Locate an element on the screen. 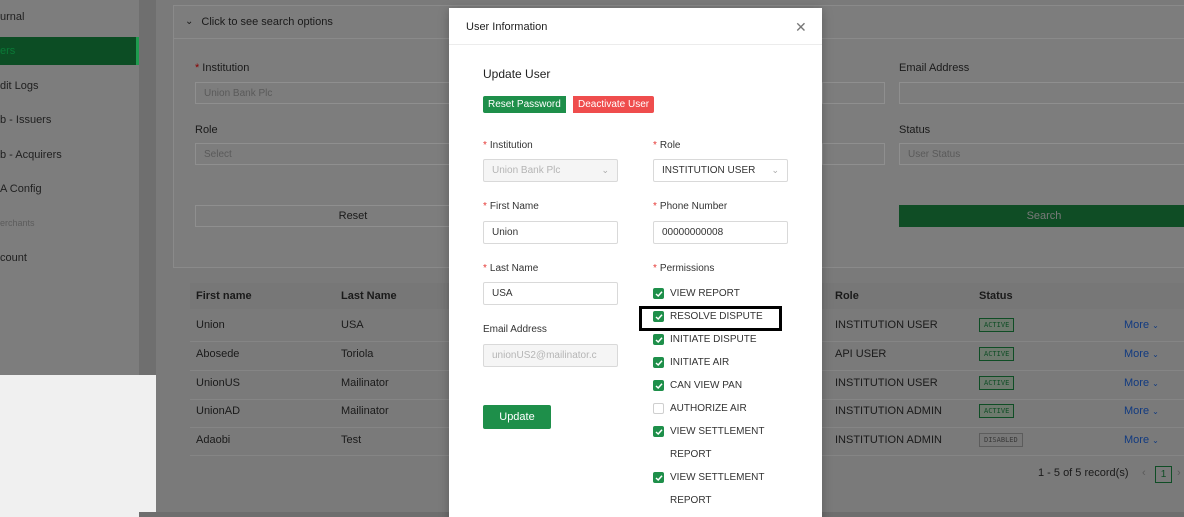 The image size is (1184, 517). institution-label: * Institution is located at coordinates (508, 145).